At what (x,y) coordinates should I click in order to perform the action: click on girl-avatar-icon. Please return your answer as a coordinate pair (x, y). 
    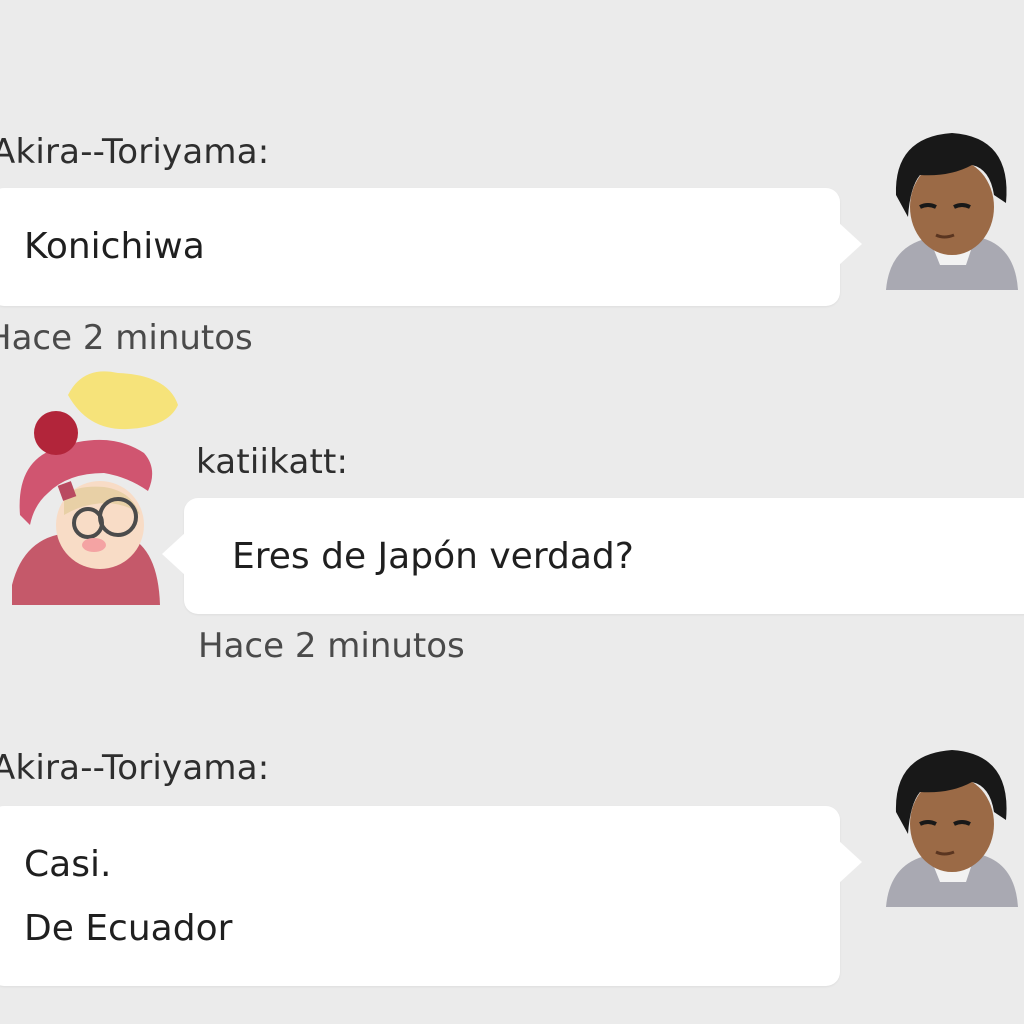
    Looking at the image, I should click on (98, 485).